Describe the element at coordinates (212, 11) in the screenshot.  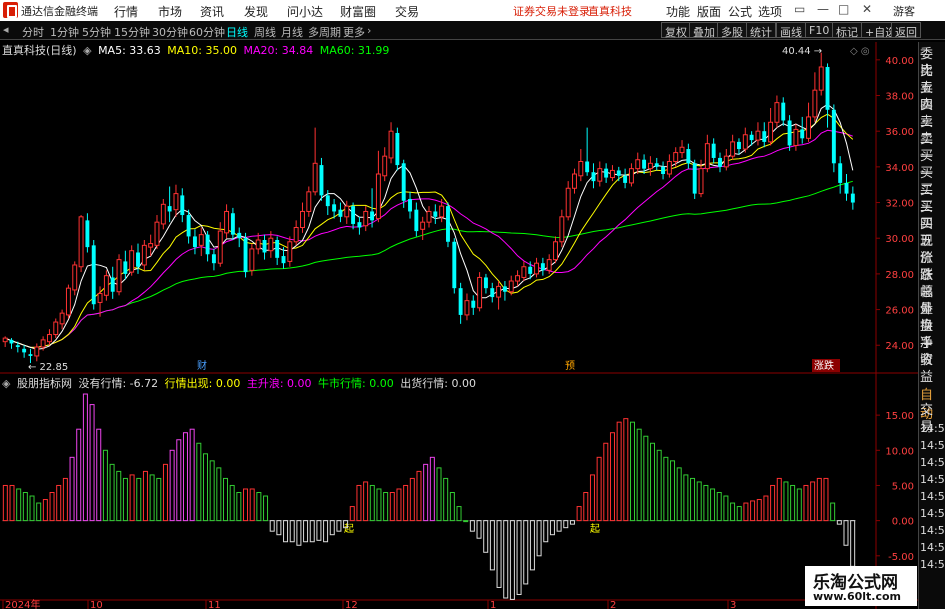
I see `menu-news: 资讯` at that location.